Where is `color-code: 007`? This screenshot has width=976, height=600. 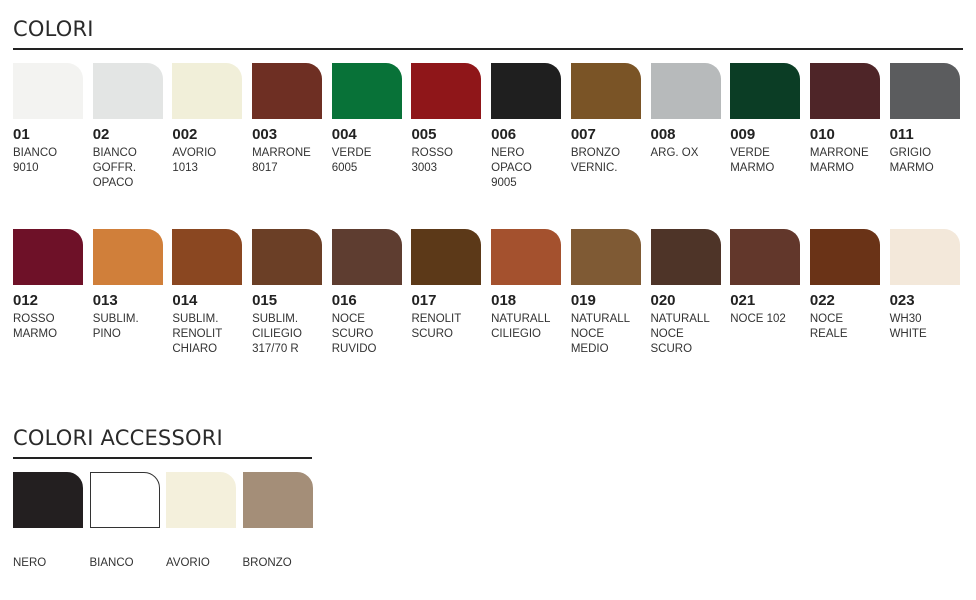 color-code: 007 is located at coordinates (583, 134).